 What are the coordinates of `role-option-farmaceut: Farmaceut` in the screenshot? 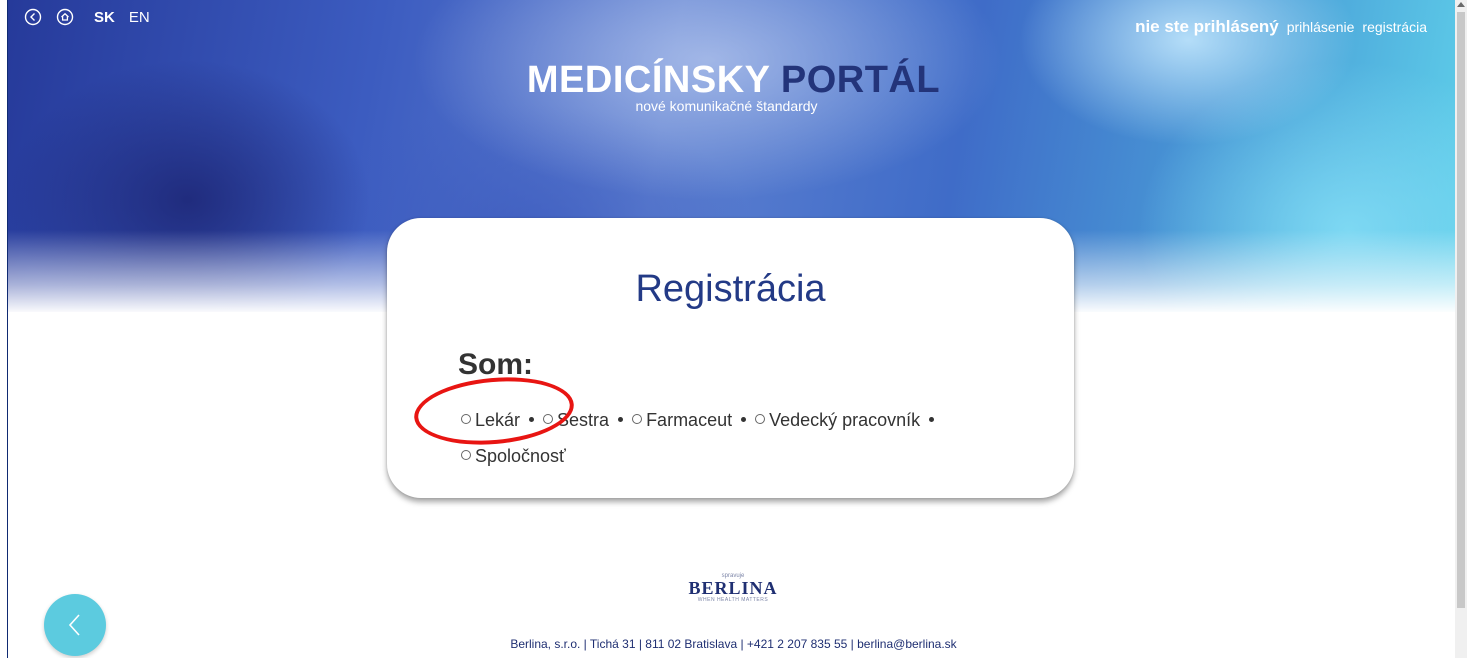 It's located at (682, 420).